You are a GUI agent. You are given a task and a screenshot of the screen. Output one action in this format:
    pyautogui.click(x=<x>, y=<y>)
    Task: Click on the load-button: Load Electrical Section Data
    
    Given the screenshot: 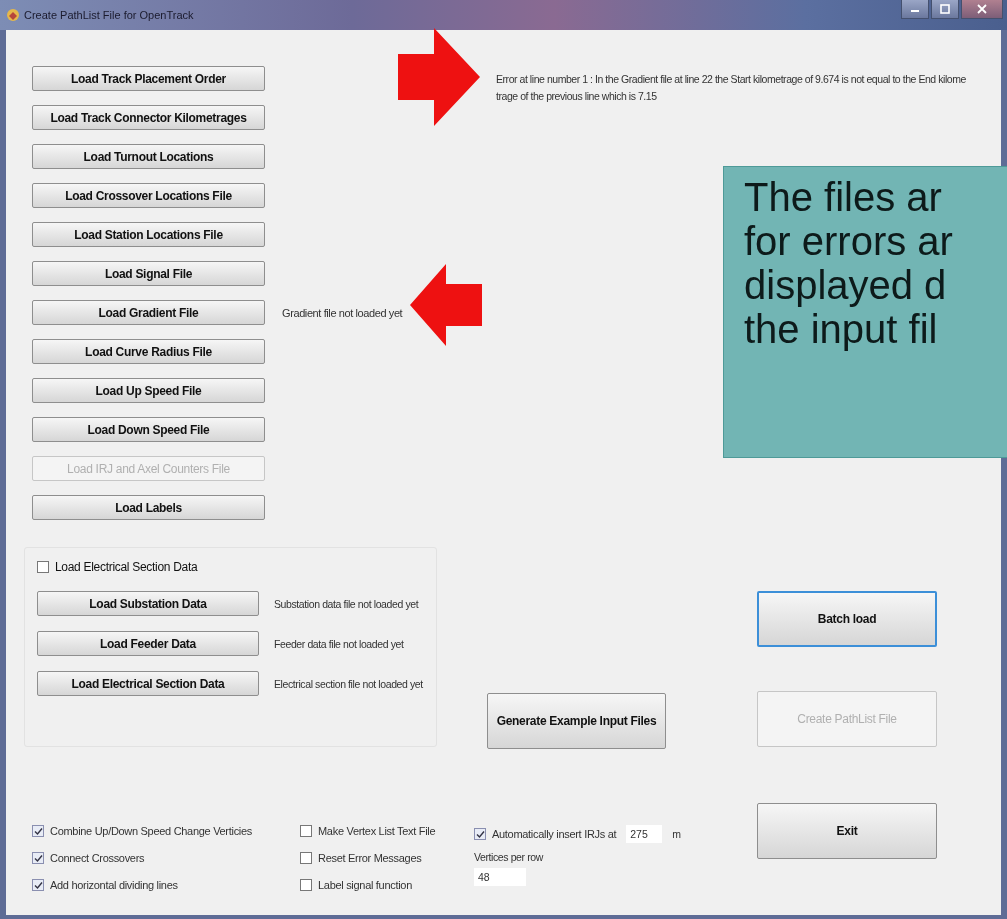 What is the action you would take?
    pyautogui.click(x=148, y=683)
    